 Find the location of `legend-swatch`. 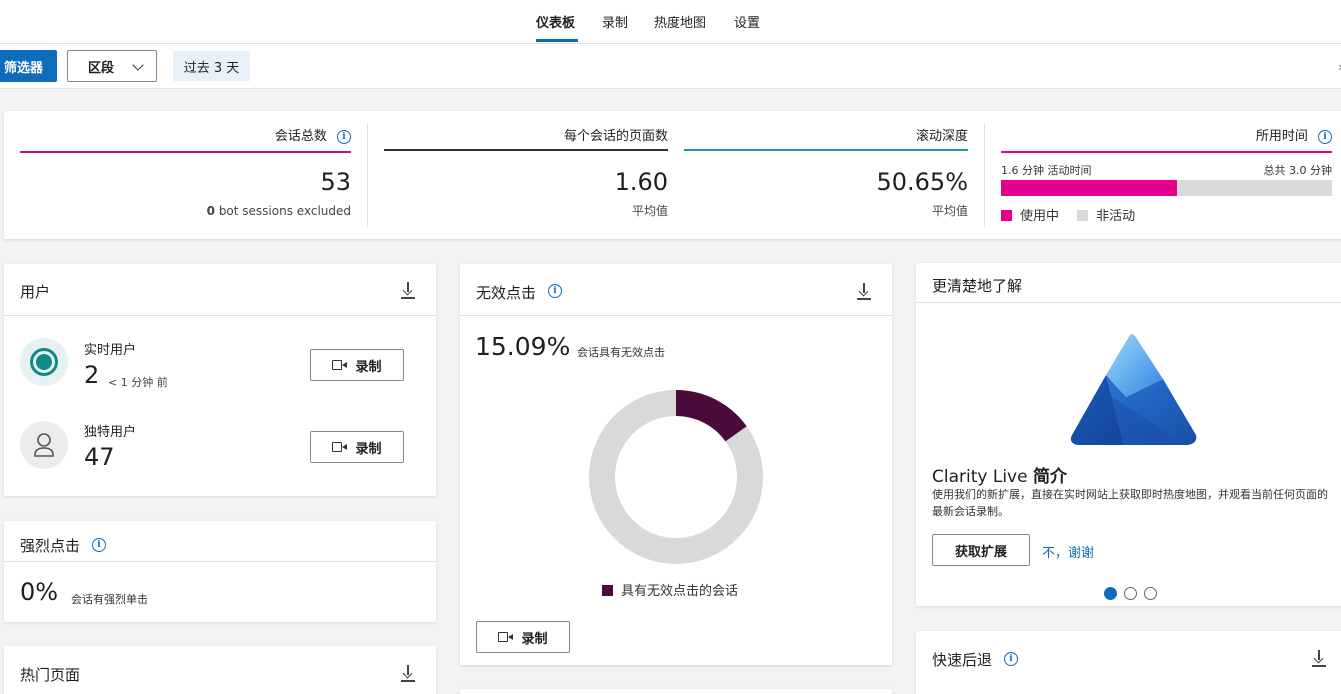

legend-swatch is located at coordinates (607, 590).